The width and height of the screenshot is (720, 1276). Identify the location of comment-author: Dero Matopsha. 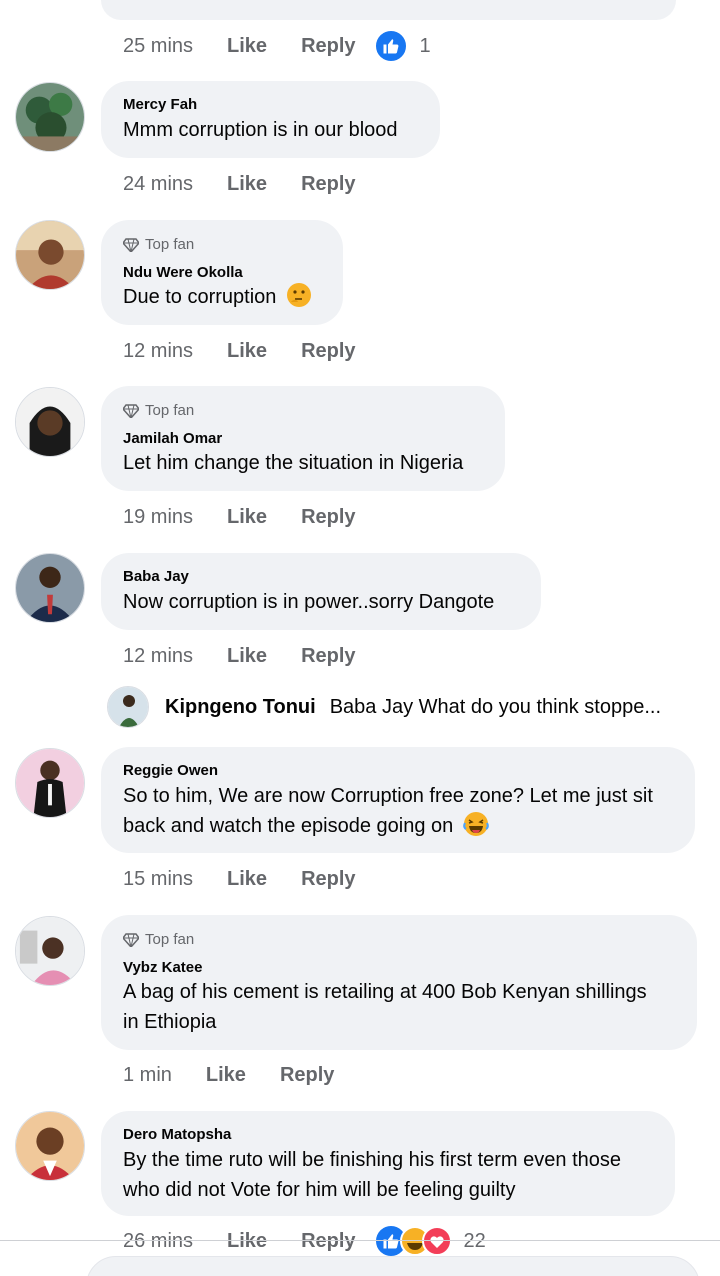
(177, 1134).